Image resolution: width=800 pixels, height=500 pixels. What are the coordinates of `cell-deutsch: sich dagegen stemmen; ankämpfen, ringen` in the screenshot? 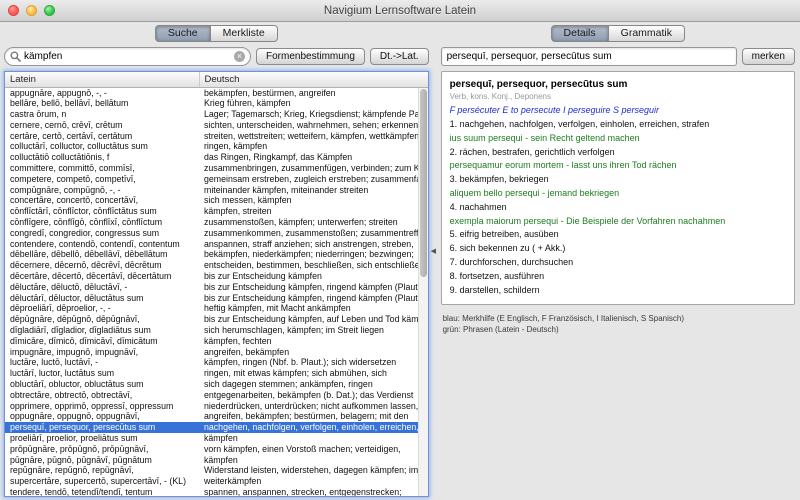 It's located at (313, 384).